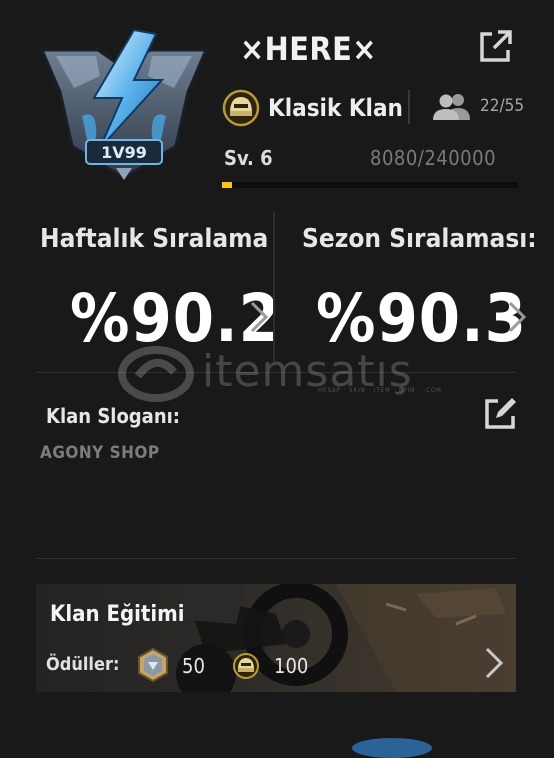 The width and height of the screenshot is (554, 758). I want to click on members-icon, so click(451, 107).